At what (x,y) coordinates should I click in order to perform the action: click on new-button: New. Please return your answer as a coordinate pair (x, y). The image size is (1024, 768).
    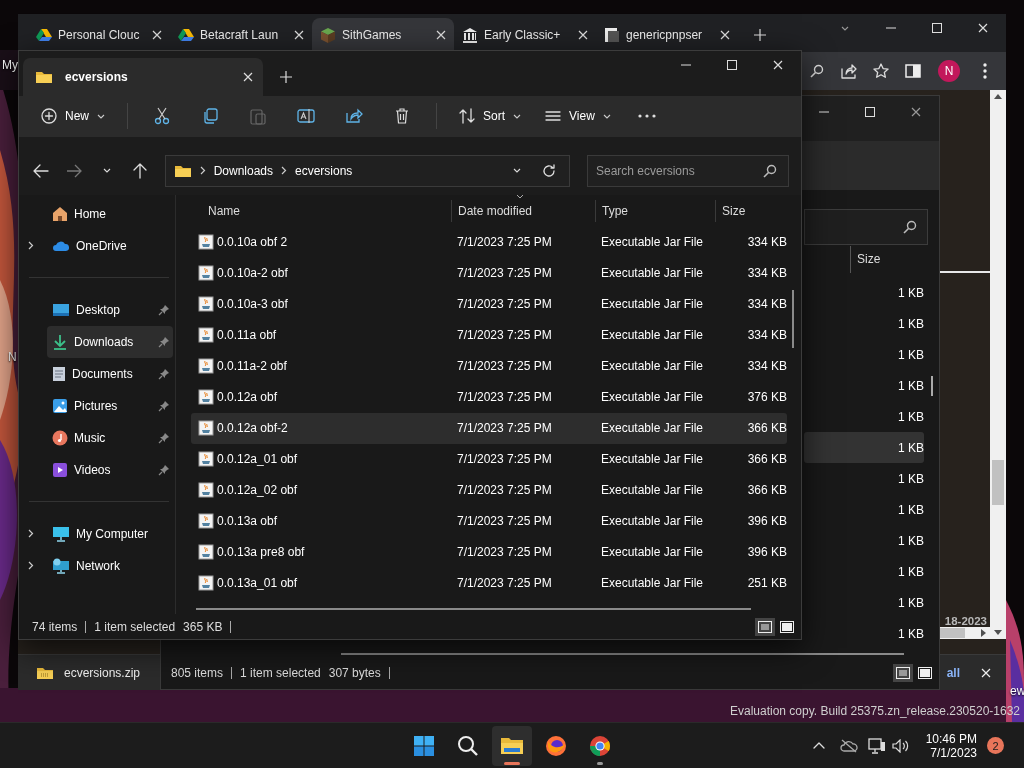
    Looking at the image, I should click on (73, 116).